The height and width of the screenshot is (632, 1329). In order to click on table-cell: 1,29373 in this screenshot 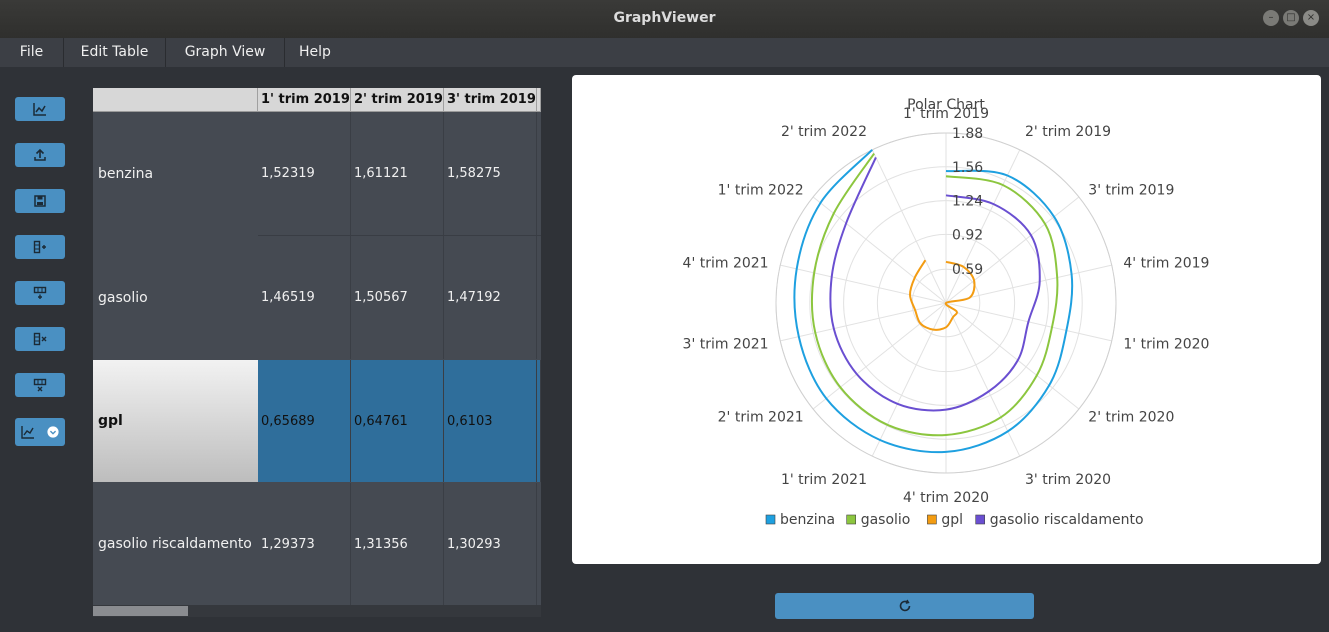, I will do `click(304, 544)`.